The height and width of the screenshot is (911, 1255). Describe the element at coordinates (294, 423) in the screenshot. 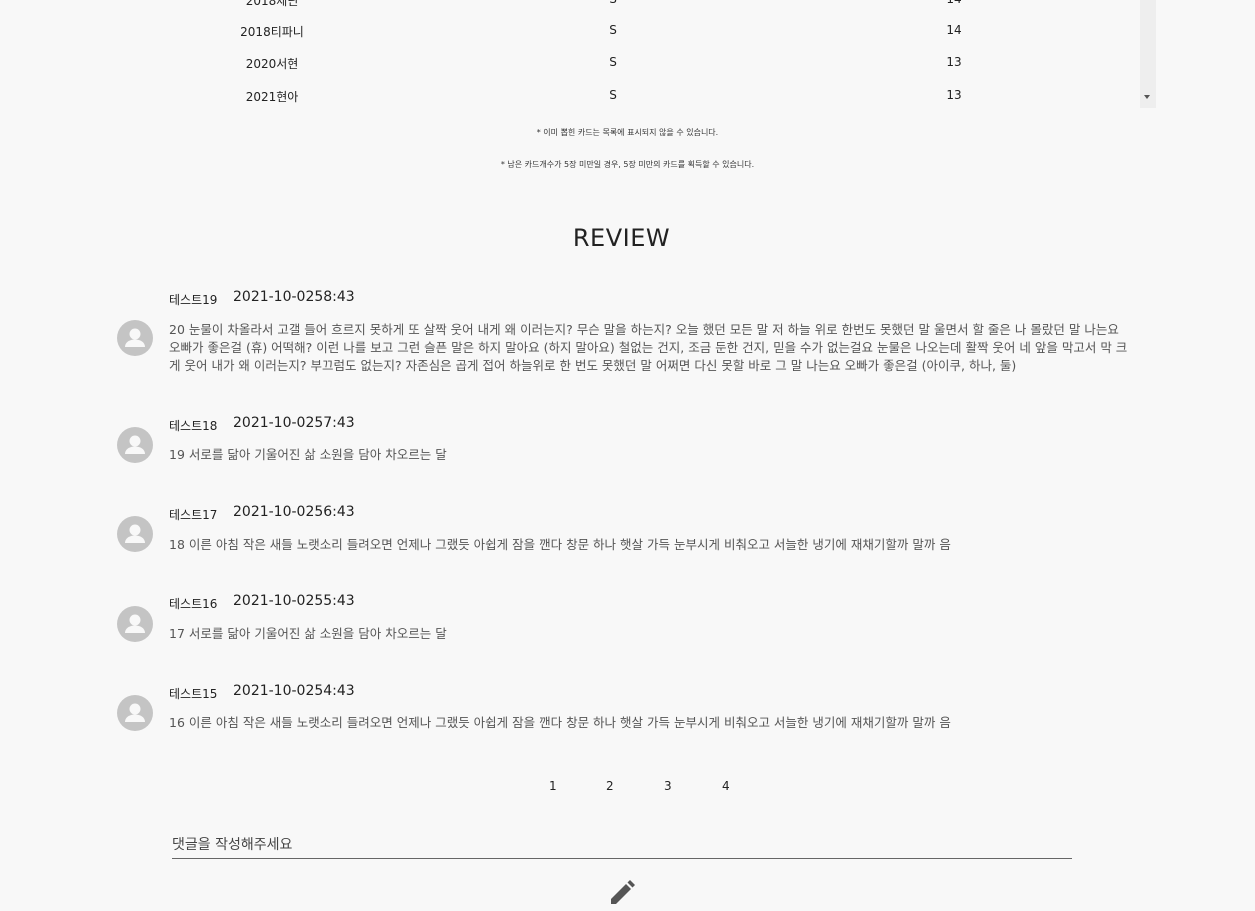

I see `review-date: 2021-10-0257:43` at that location.